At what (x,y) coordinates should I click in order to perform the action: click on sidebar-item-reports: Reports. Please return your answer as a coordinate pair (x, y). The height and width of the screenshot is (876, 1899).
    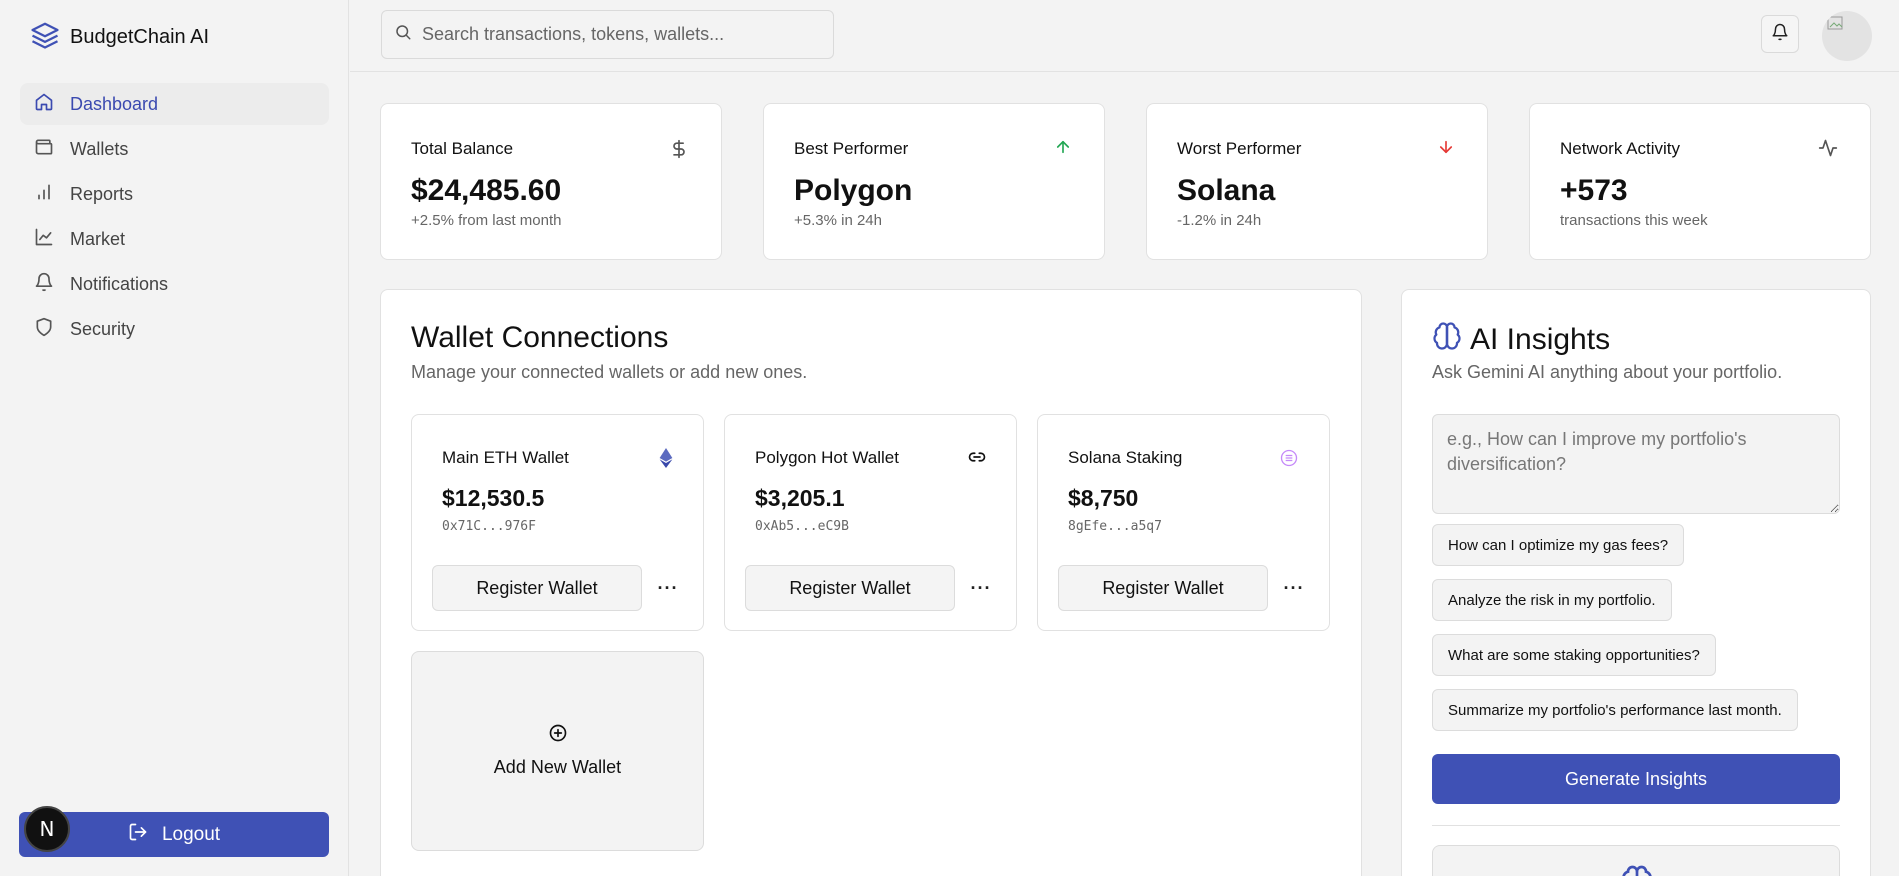
    Looking at the image, I should click on (174, 194).